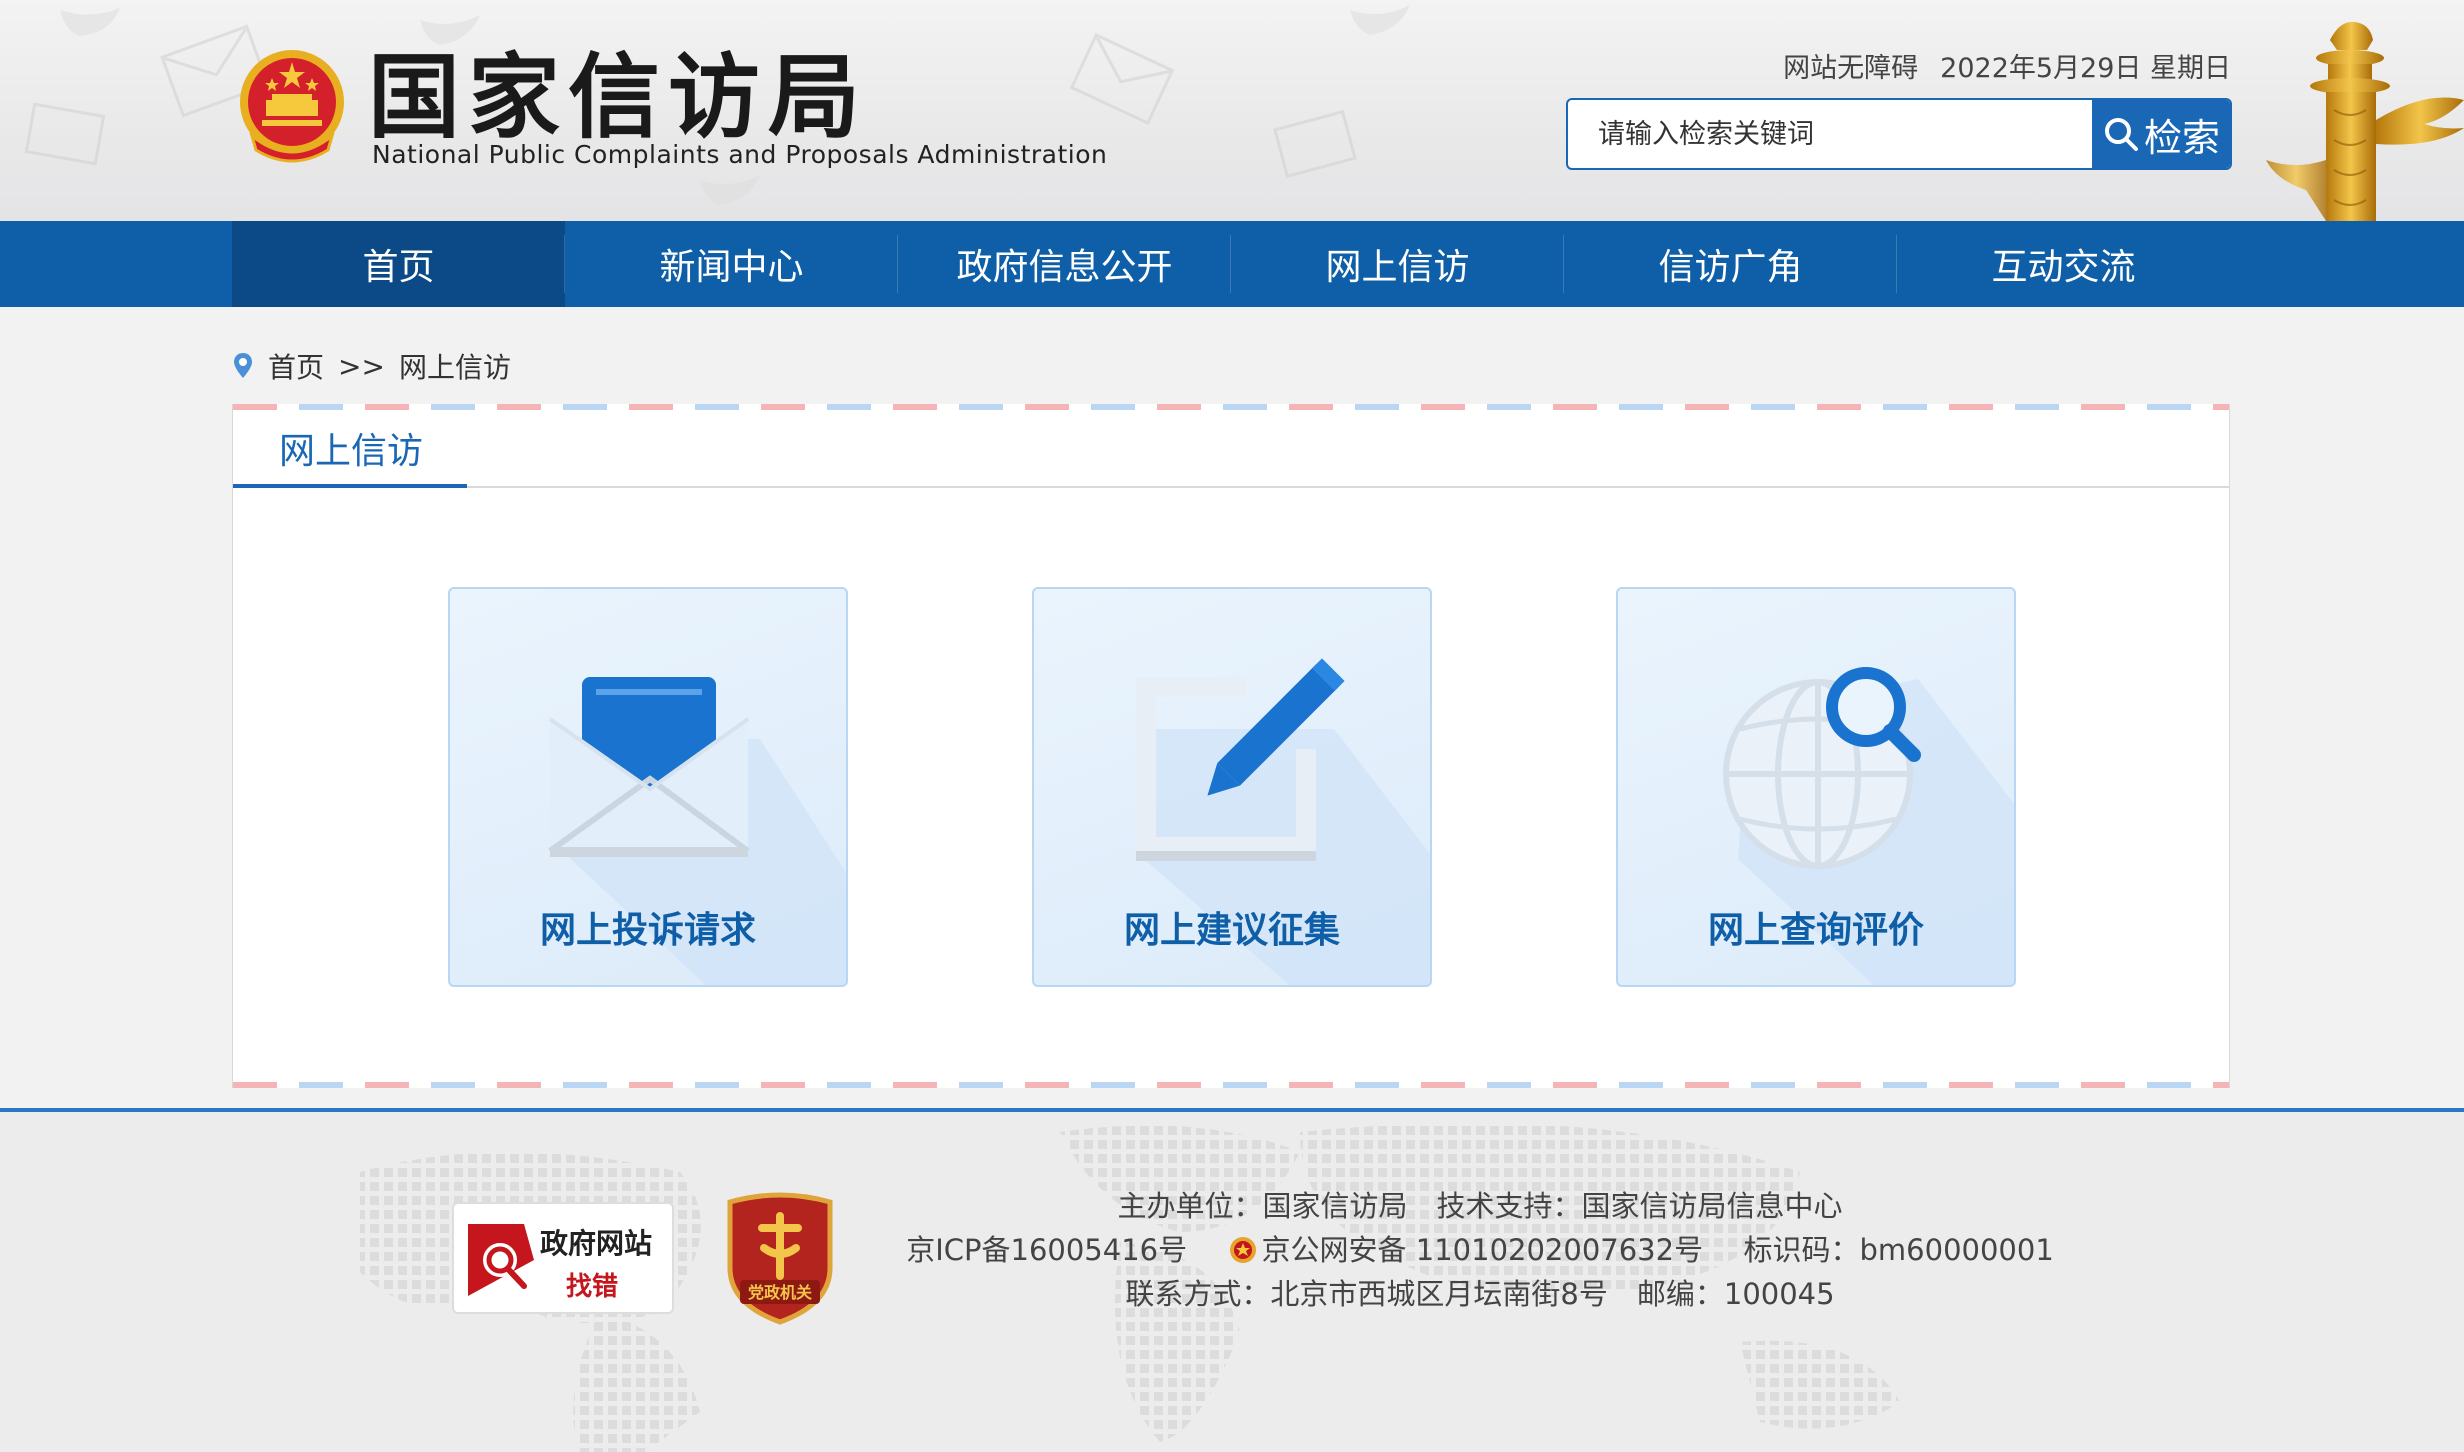  What do you see at coordinates (647, 930) in the screenshot?
I see `card-label: 网上投诉请求` at bounding box center [647, 930].